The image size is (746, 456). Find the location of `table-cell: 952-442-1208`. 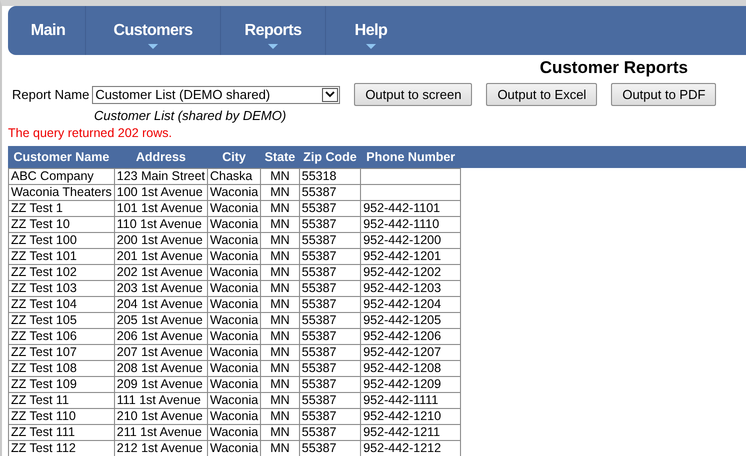

table-cell: 952-442-1208 is located at coordinates (410, 368).